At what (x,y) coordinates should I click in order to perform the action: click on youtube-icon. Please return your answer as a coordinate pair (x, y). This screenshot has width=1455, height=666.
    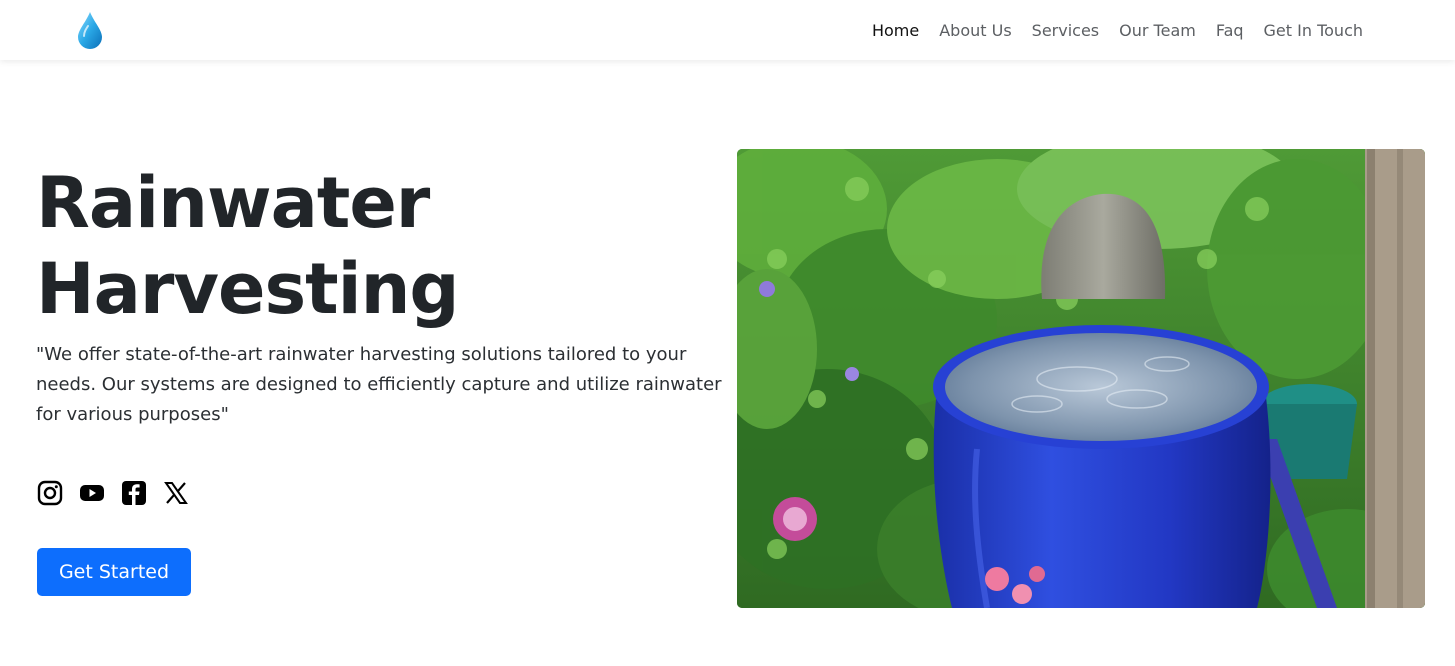
    Looking at the image, I should click on (92, 493).